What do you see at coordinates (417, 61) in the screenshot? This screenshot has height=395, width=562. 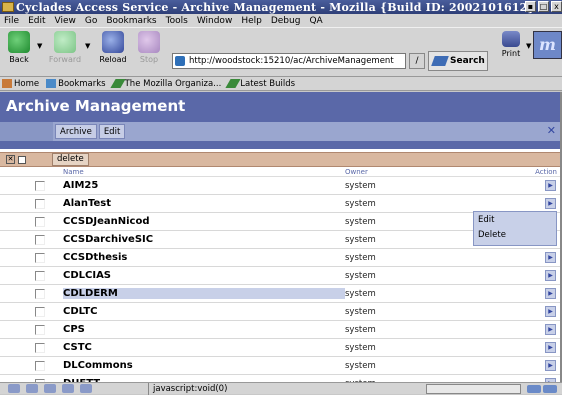 I see `go-button: /` at bounding box center [417, 61].